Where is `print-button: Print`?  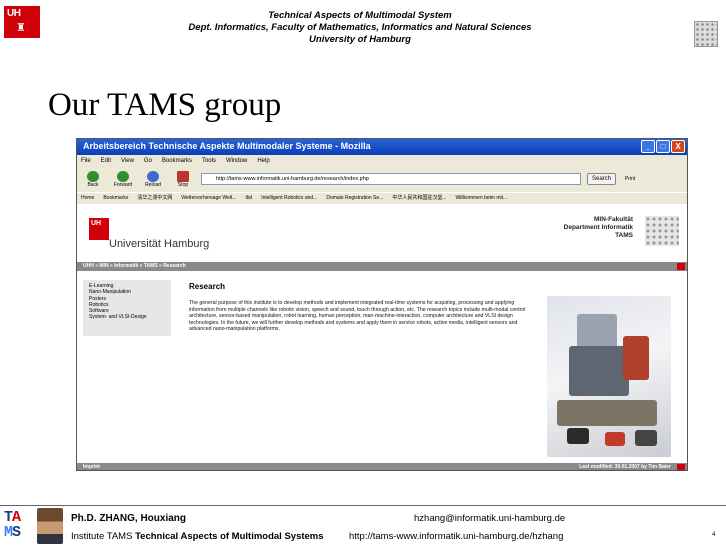 print-button: Print is located at coordinates (630, 179).